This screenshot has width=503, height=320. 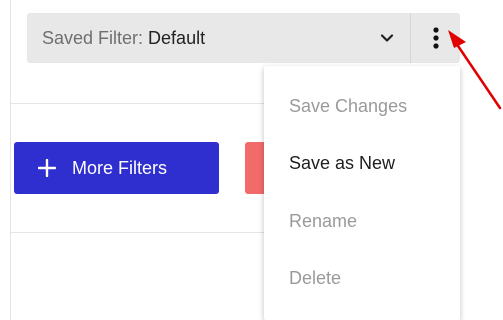 I want to click on saved-filter-label: Saved Filter:, so click(x=93, y=37).